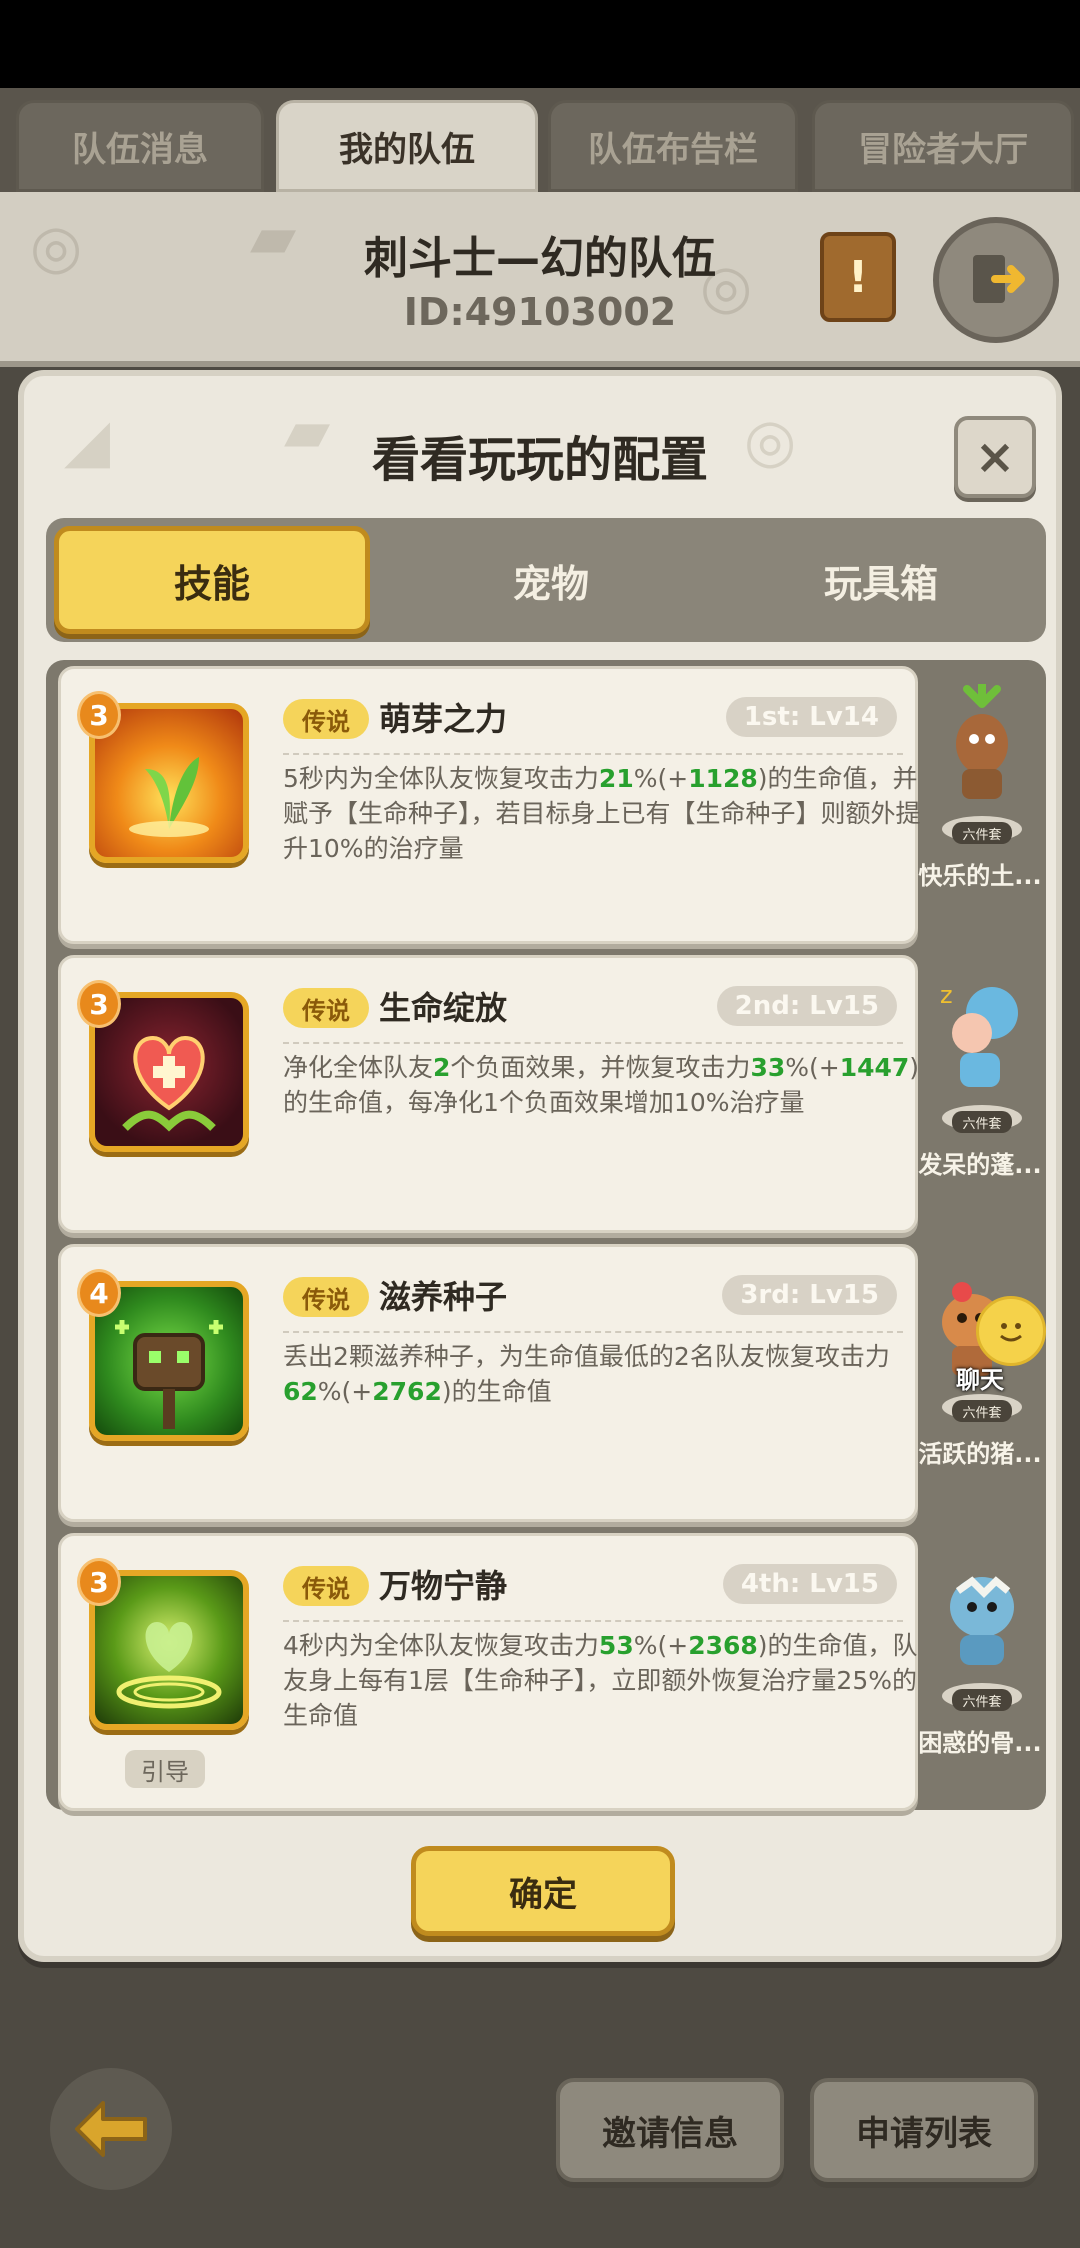 Image resolution: width=1080 pixels, height=2248 pixels. Describe the element at coordinates (809, 1584) in the screenshot. I see `skill-level-badge: 4th: Lv15` at that location.